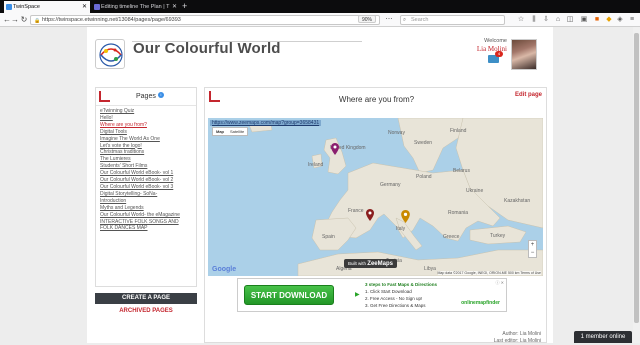 The height and width of the screenshot is (345, 640). What do you see at coordinates (356, 211) in the screenshot?
I see `map-label-france: France` at bounding box center [356, 211].